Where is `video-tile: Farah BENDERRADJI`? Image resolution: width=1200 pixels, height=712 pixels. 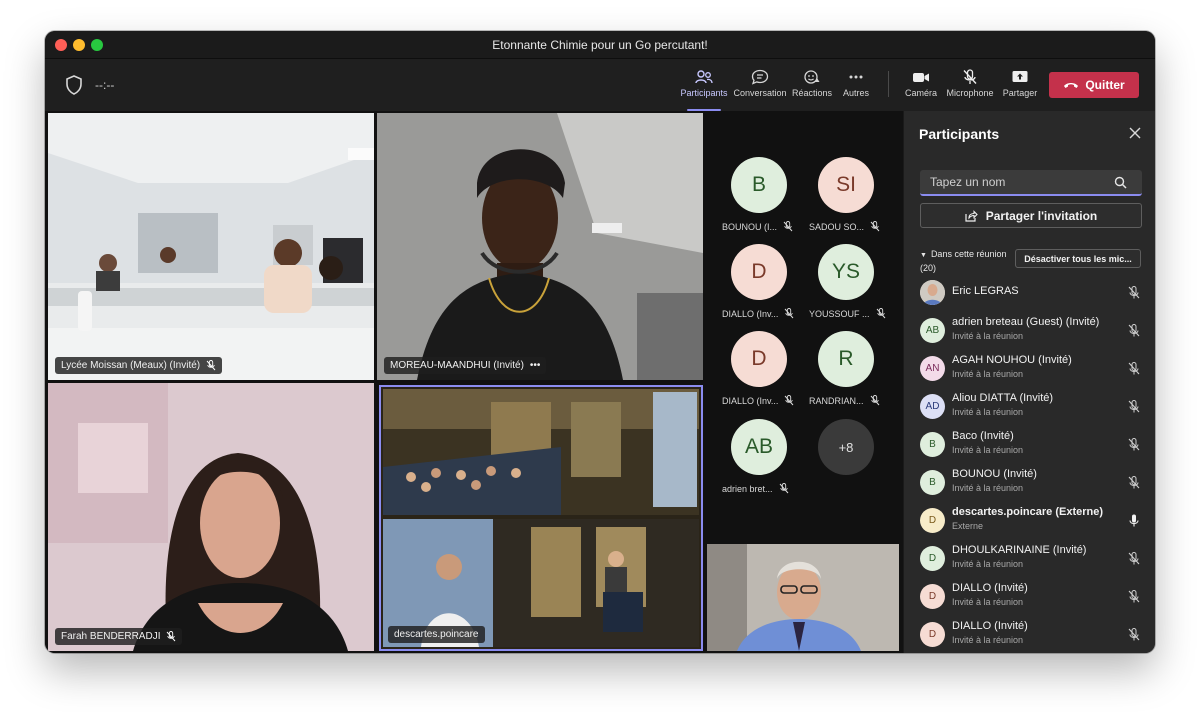 video-tile: Farah BENDERRADJI is located at coordinates (211, 517).